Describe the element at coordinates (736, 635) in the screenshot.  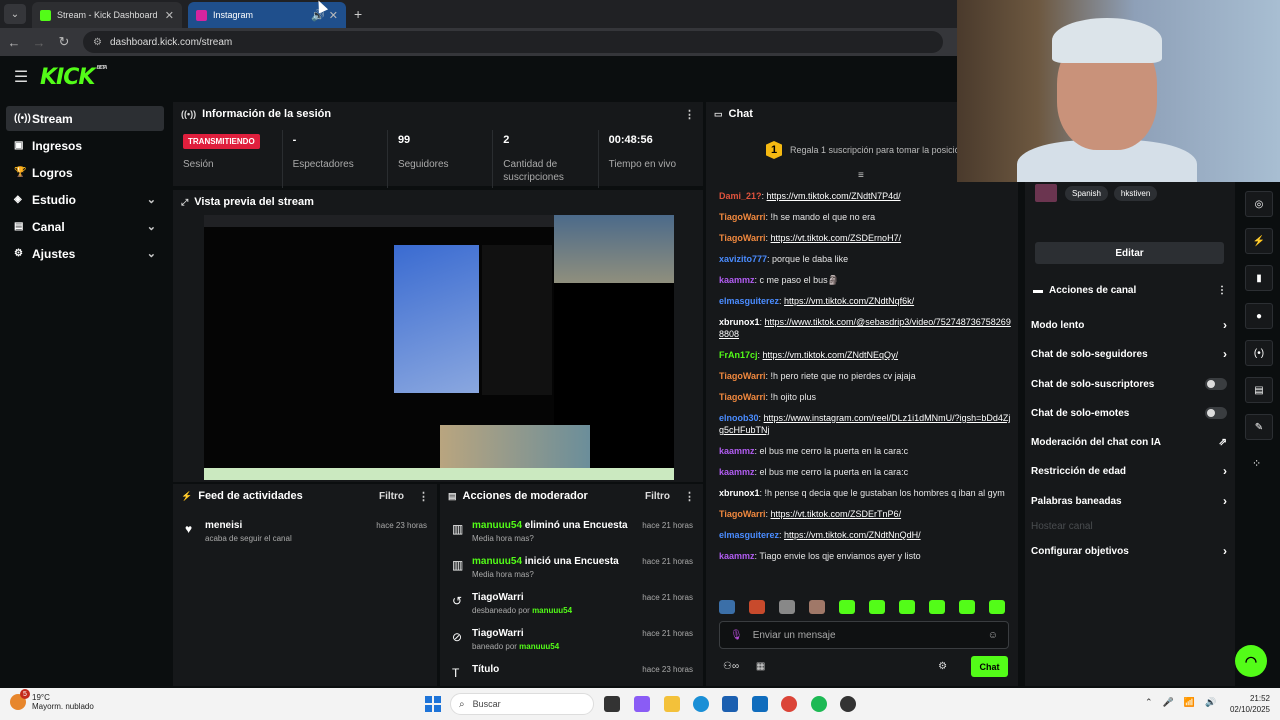
I see `microphone-icon: 🎙` at that location.